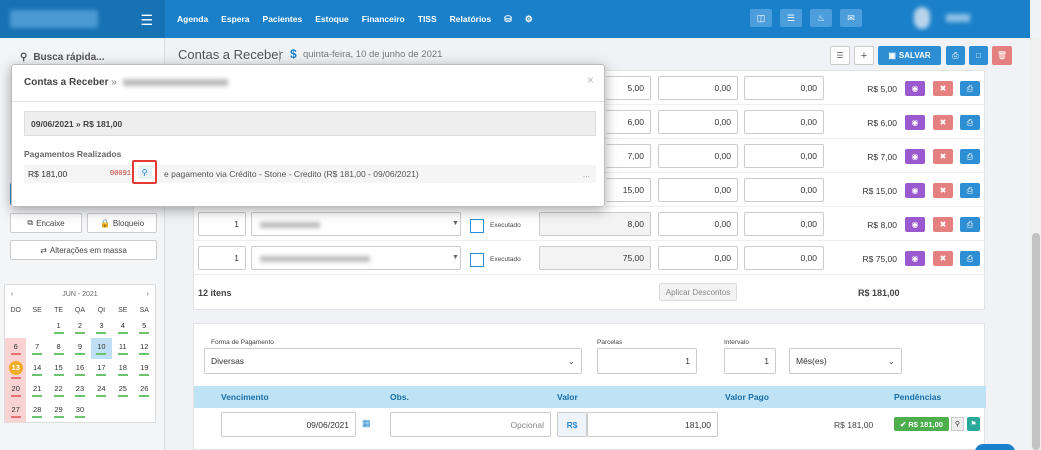 The image size is (1041, 450). Describe the element at coordinates (122, 223) in the screenshot. I see `bloqueio-button: 🔒 Bloqueio` at that location.